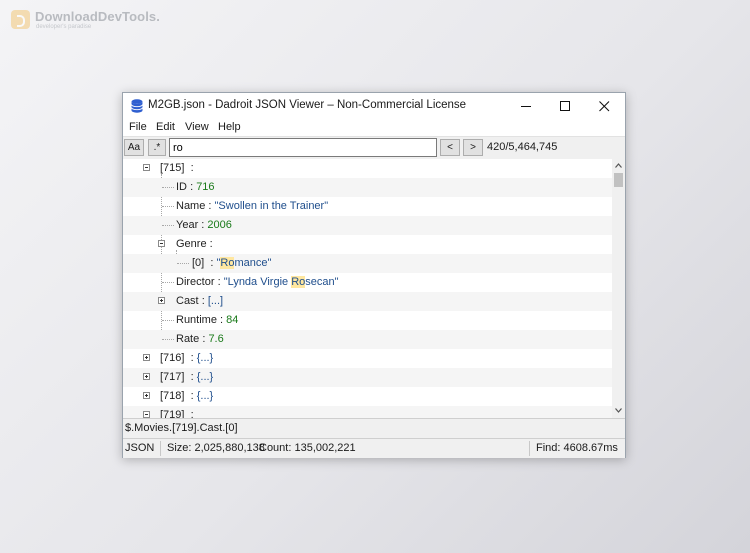 This screenshot has width=750, height=553. Describe the element at coordinates (181, 428) in the screenshot. I see `json-path: $.Movies.[719].Cast.[0]` at that location.